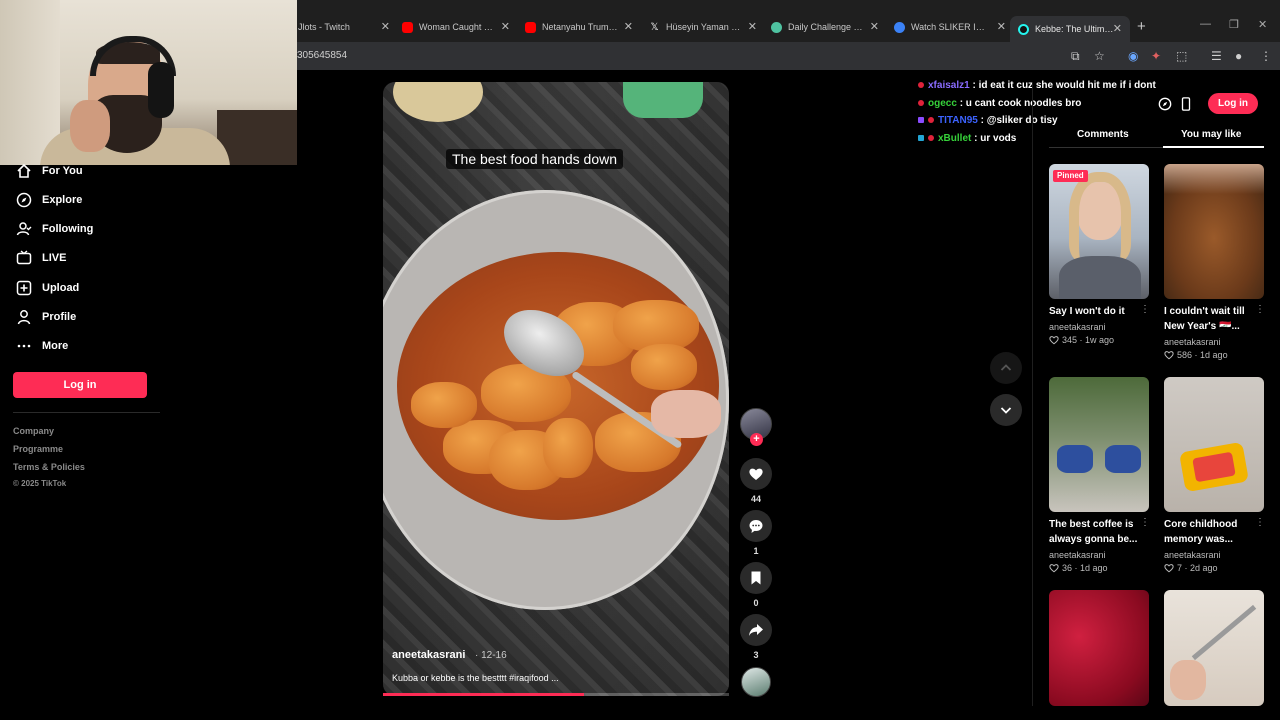 This screenshot has width=1280, height=720. What do you see at coordinates (899, 27) in the screenshot?
I see `site-icon` at bounding box center [899, 27].